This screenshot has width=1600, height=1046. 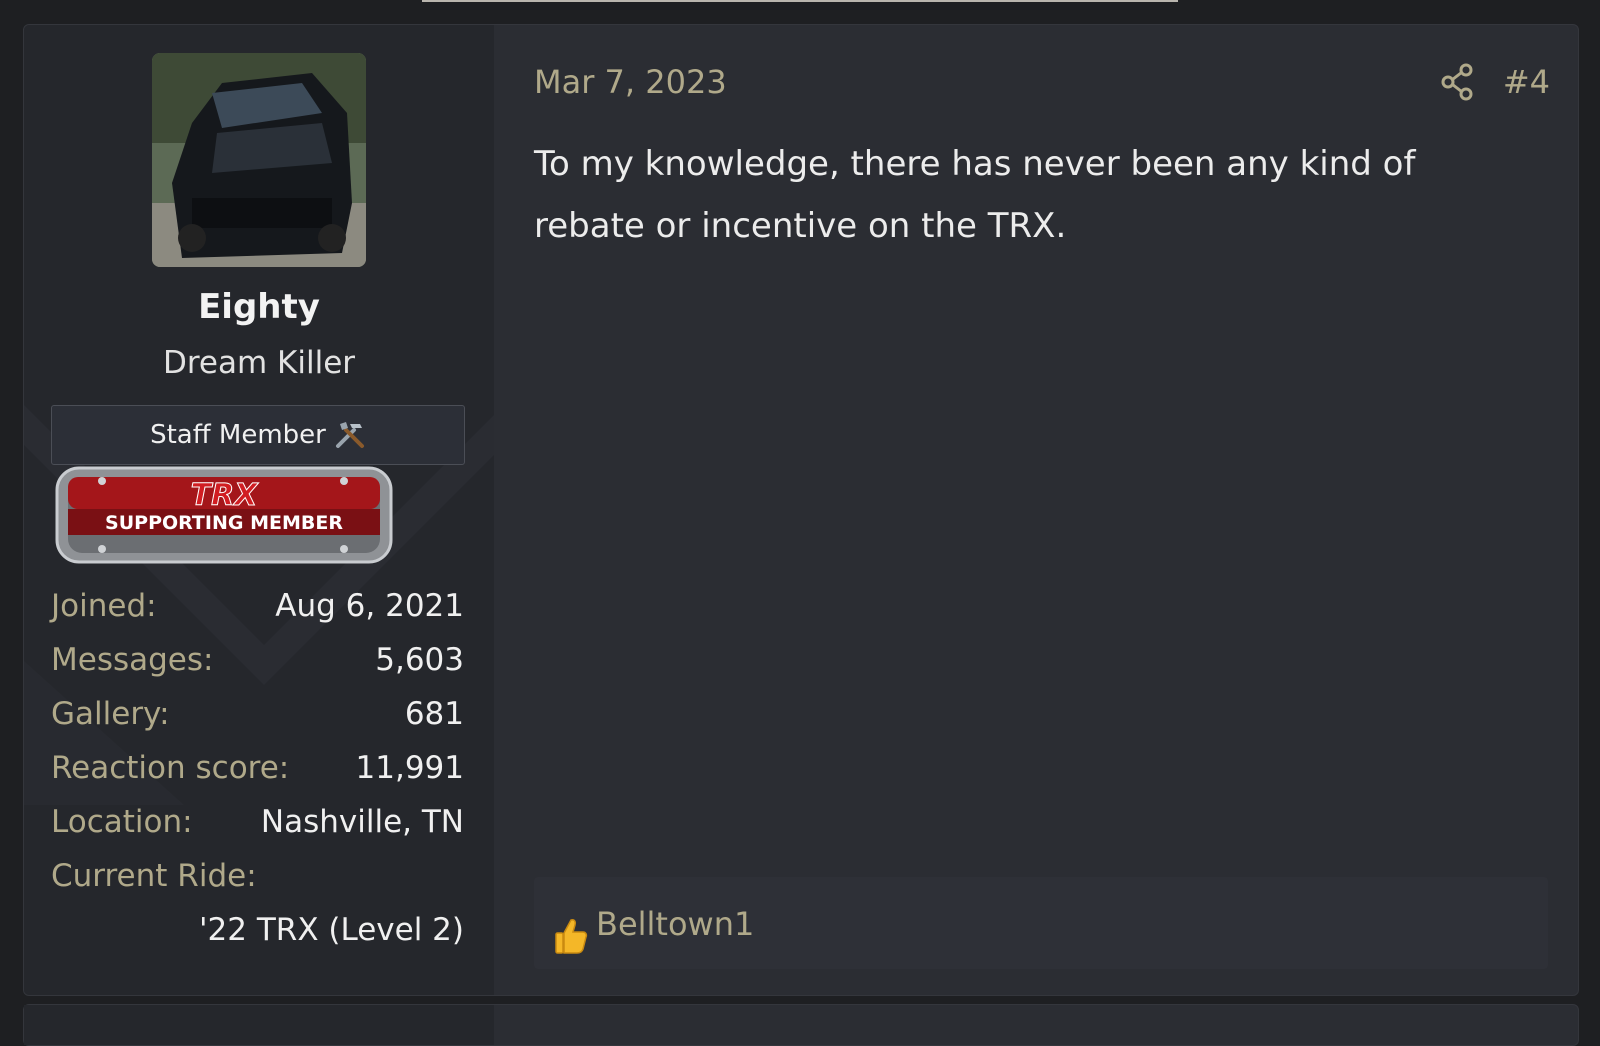 I want to click on stat-label: Gallery:, so click(x=110, y=714).